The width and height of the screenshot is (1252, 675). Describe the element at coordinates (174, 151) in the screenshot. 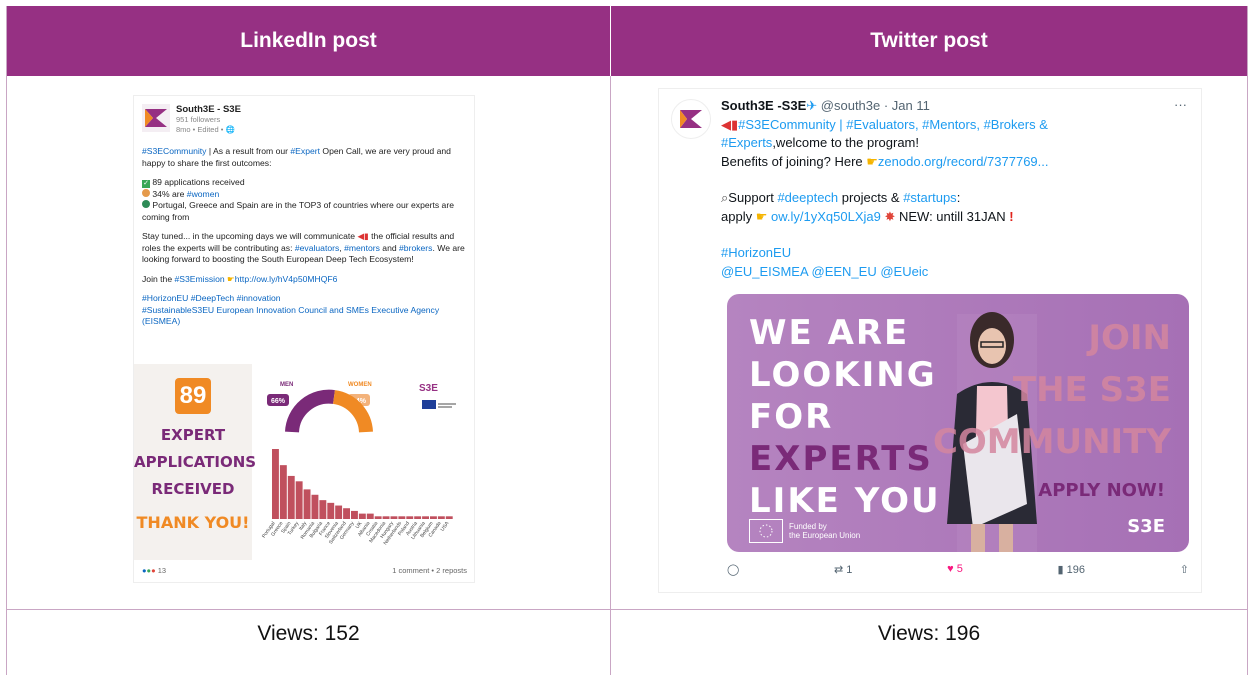

I see `hashtag-link: #S3ECommunity` at that location.